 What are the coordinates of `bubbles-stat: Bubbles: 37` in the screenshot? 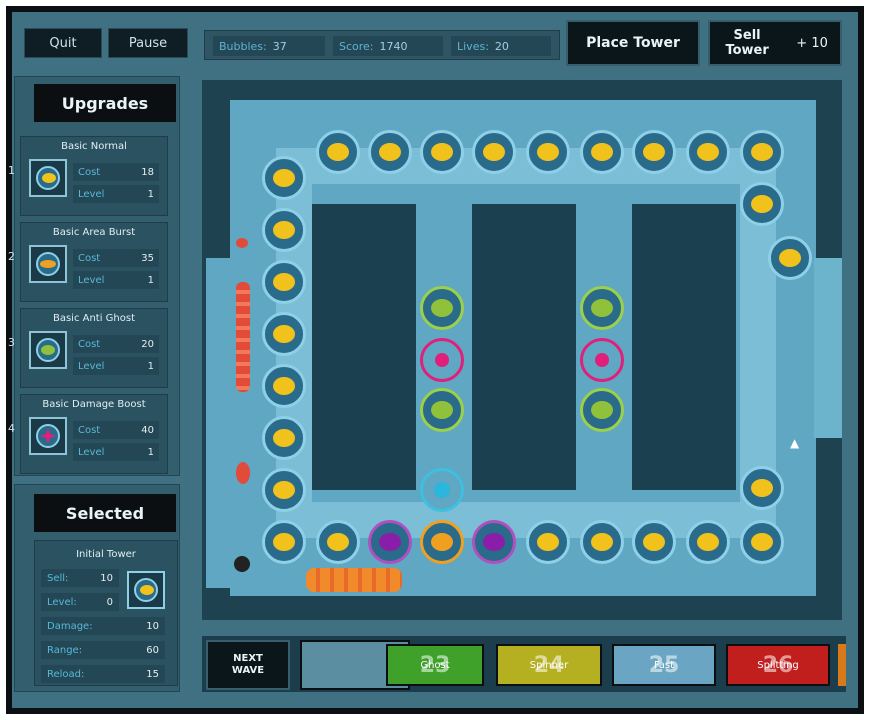 It's located at (269, 46).